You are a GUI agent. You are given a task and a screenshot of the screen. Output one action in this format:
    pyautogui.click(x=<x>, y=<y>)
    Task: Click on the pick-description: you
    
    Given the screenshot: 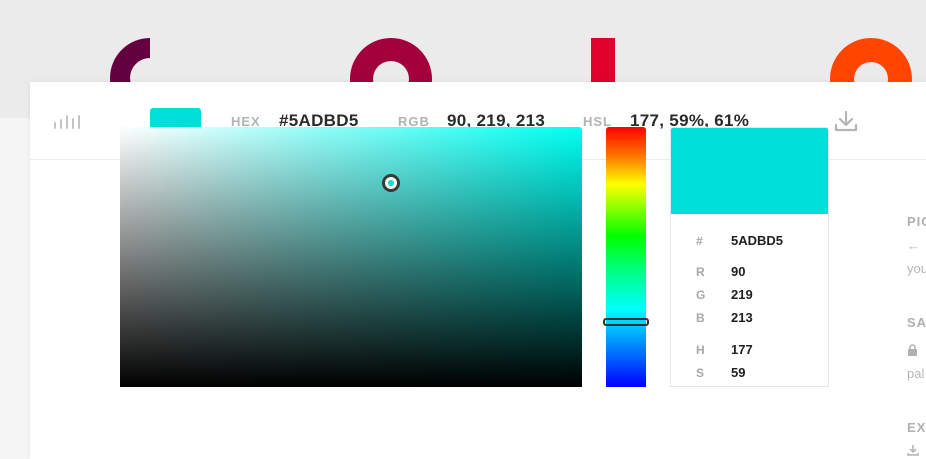 What is the action you would take?
    pyautogui.click(x=916, y=268)
    